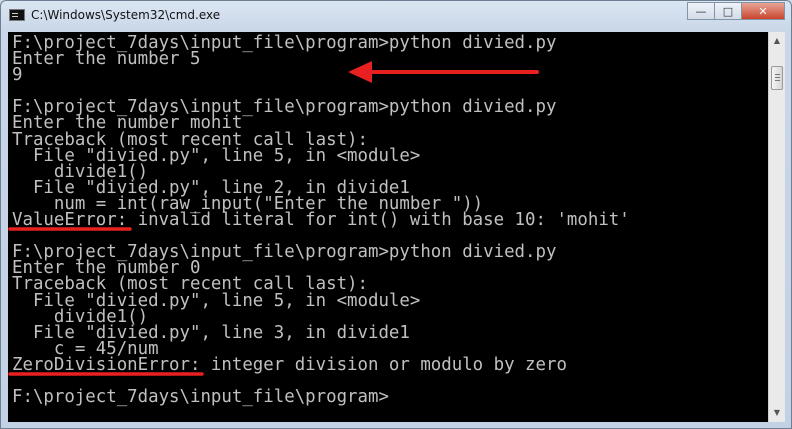 The height and width of the screenshot is (429, 792). Describe the element at coordinates (443, 72) in the screenshot. I see `red-arrow-icon` at that location.